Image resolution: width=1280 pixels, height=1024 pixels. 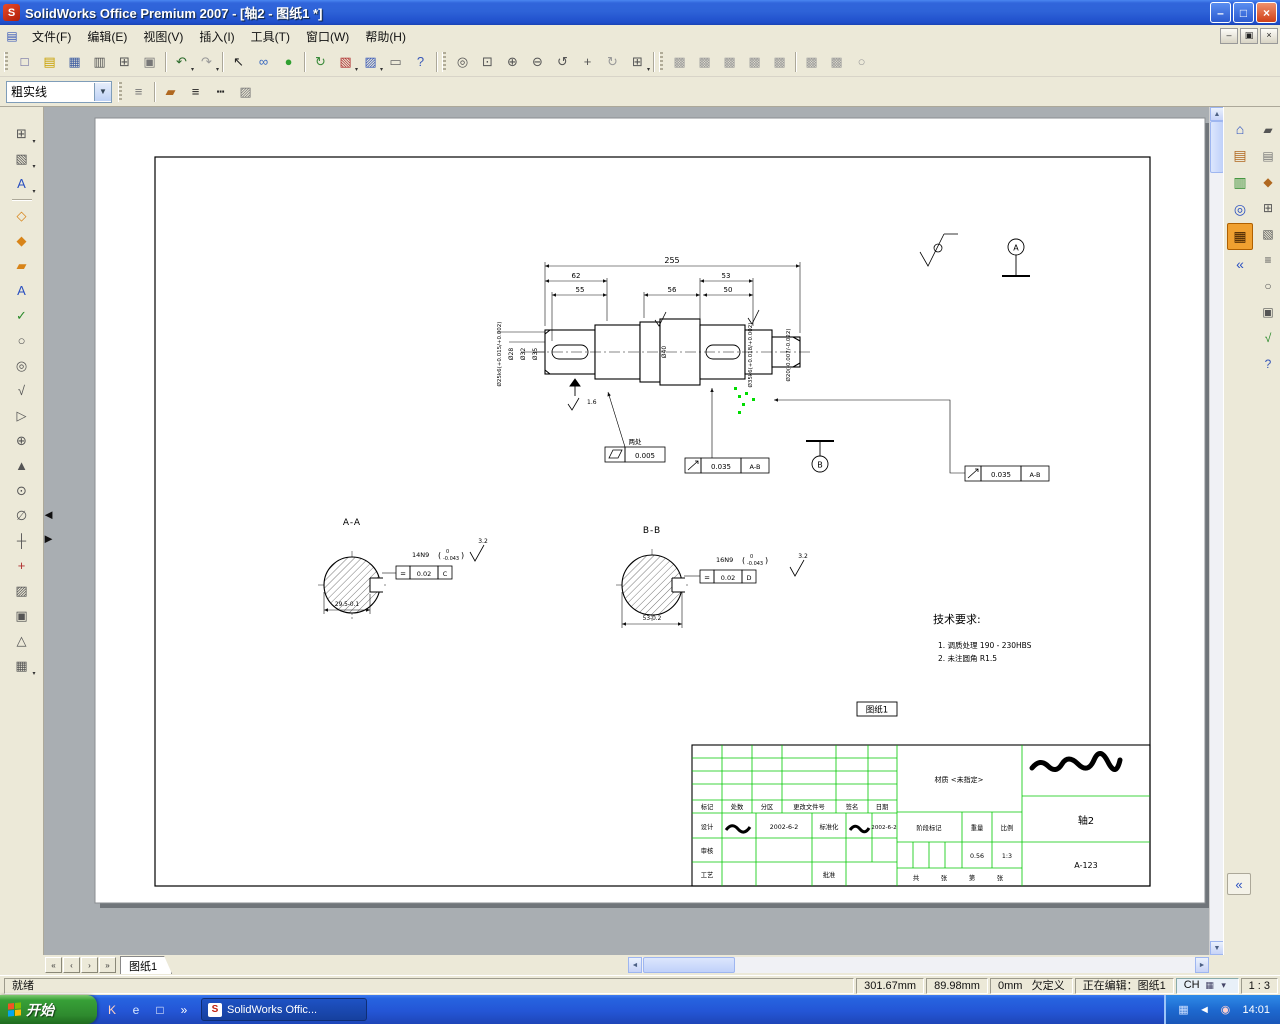 I want to click on show-desktop-icon: □, so click(x=160, y=1010).